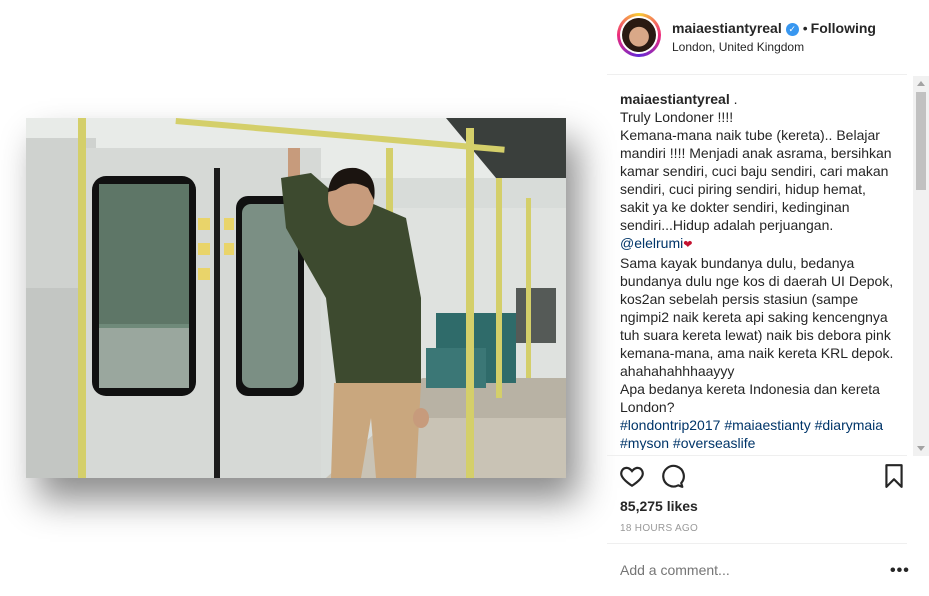  Describe the element at coordinates (727, 225) in the screenshot. I see `caption-line: sendiri...Hidup adalah perjuangan.` at that location.